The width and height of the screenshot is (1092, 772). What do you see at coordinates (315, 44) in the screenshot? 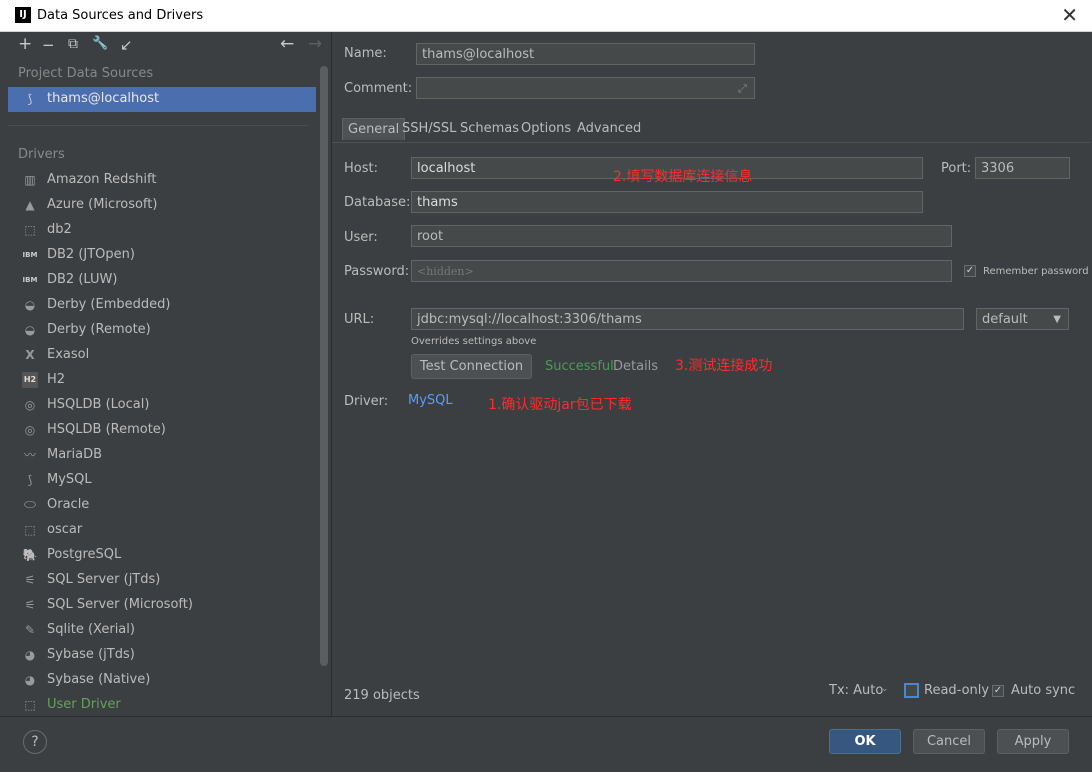
I see `forward-arrow-icon: →` at bounding box center [315, 44].